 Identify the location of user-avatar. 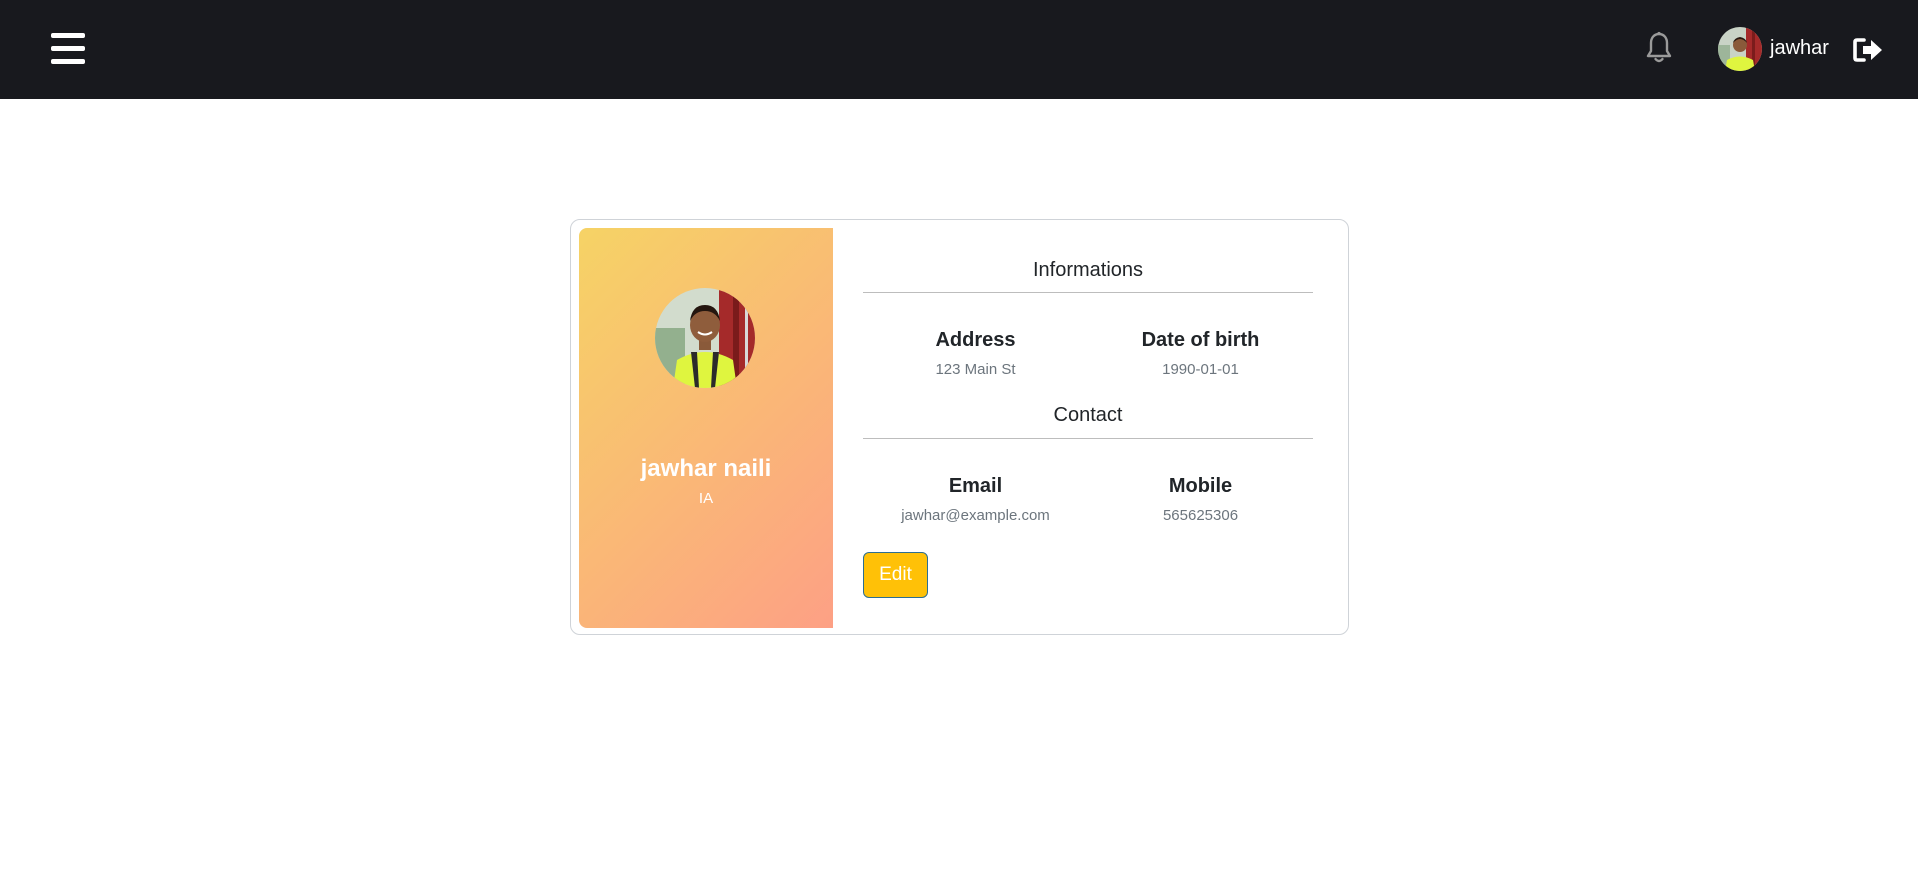
(1740, 49).